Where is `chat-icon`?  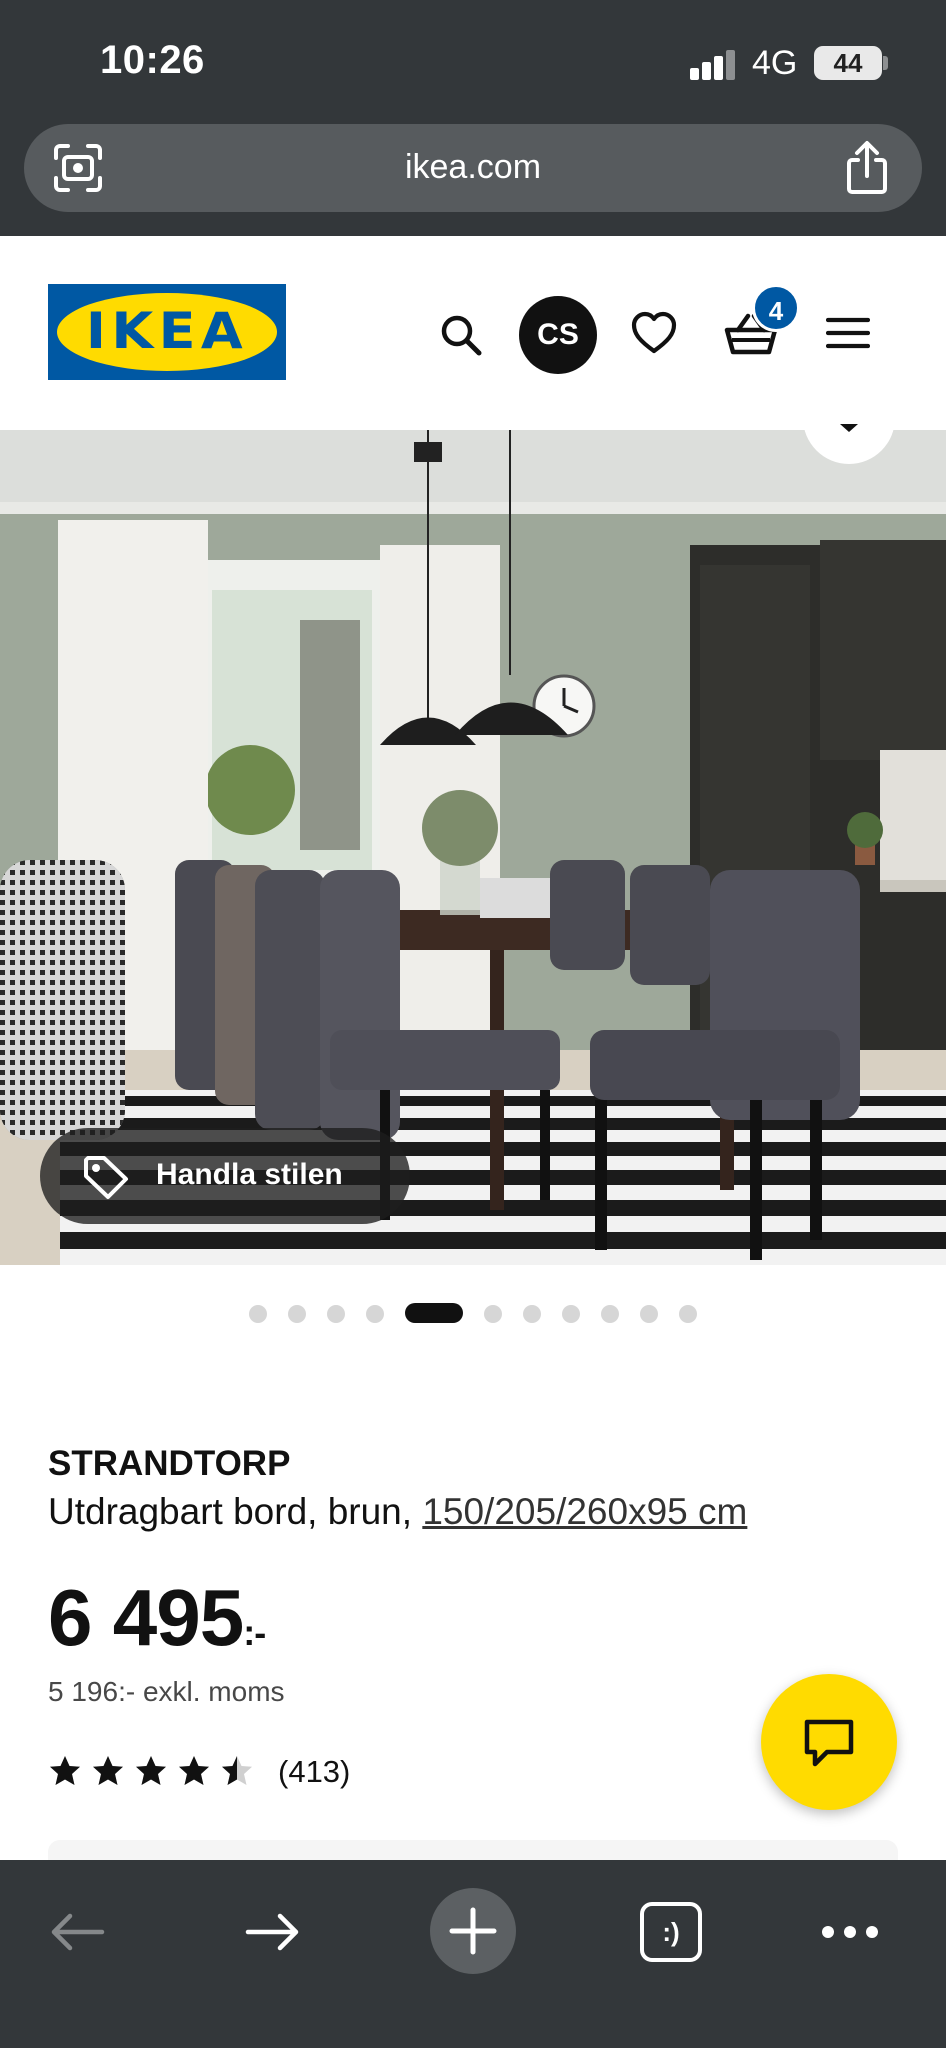 chat-icon is located at coordinates (829, 1743).